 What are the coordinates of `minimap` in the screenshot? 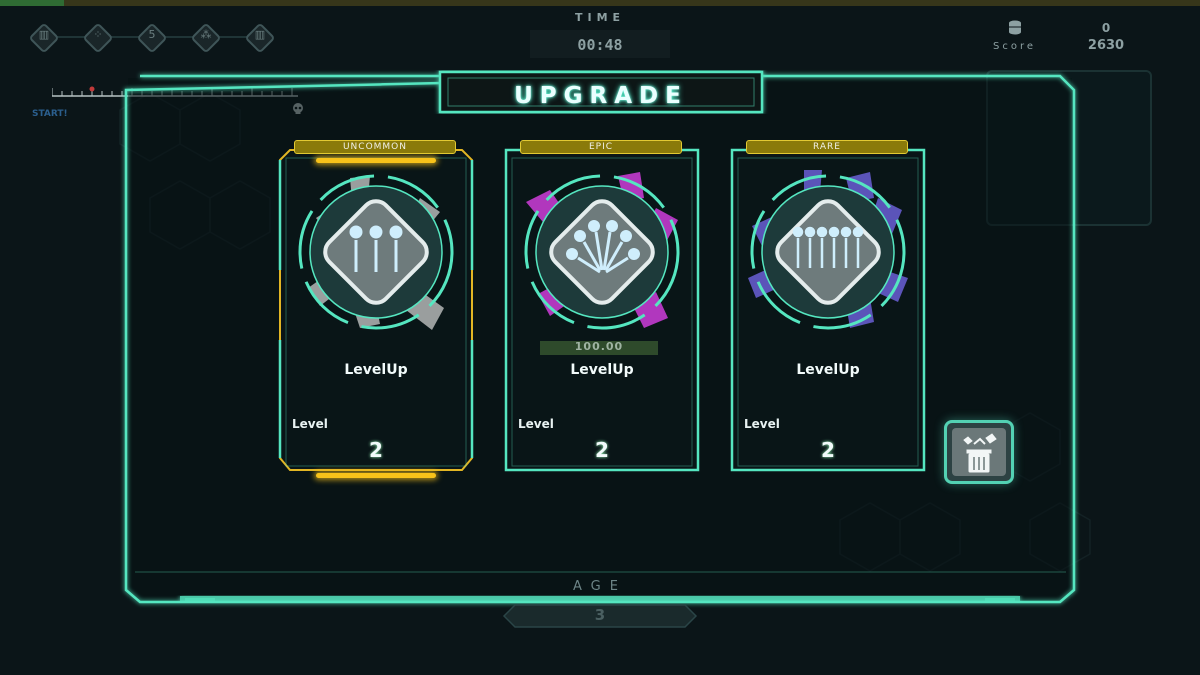 It's located at (1069, 148).